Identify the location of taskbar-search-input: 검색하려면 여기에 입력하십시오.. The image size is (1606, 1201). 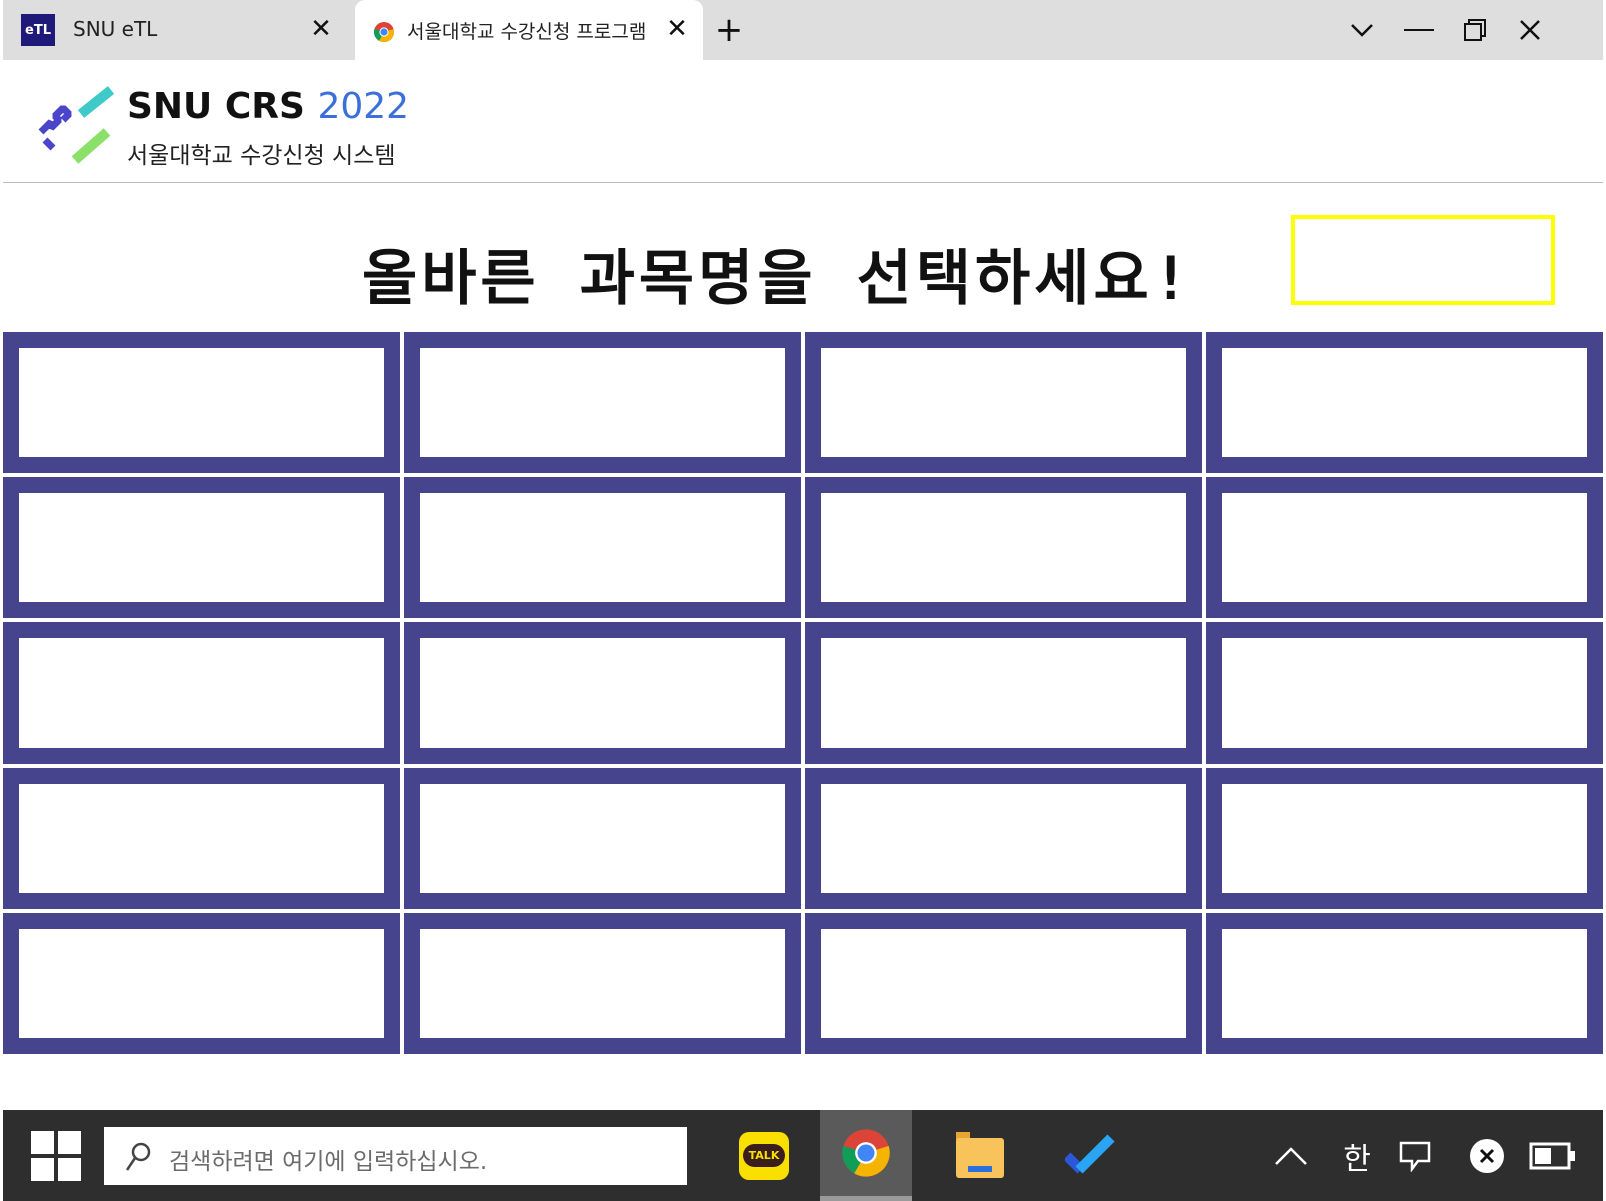
(395, 1156).